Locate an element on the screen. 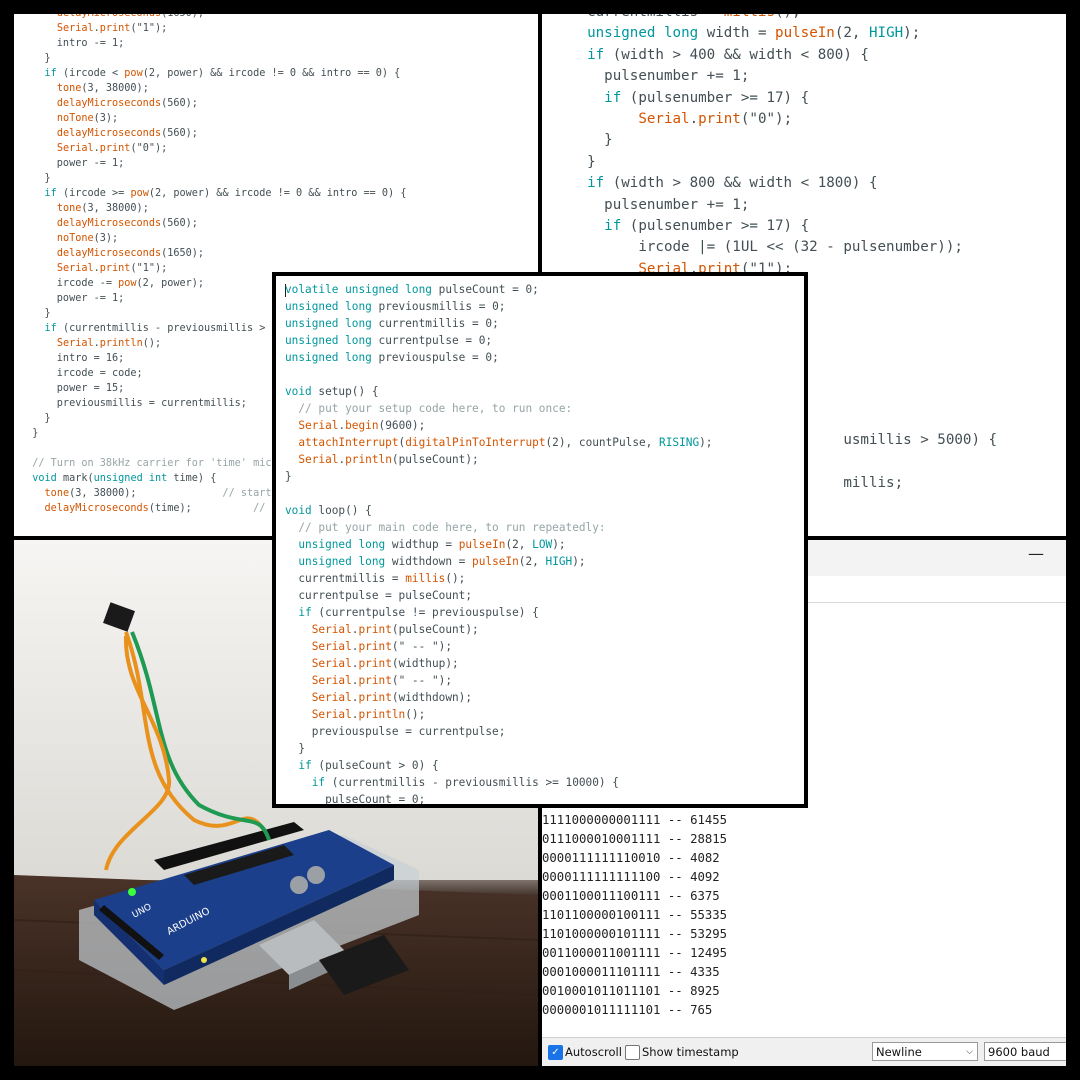  code-line: void loop() { is located at coordinates (328, 510).